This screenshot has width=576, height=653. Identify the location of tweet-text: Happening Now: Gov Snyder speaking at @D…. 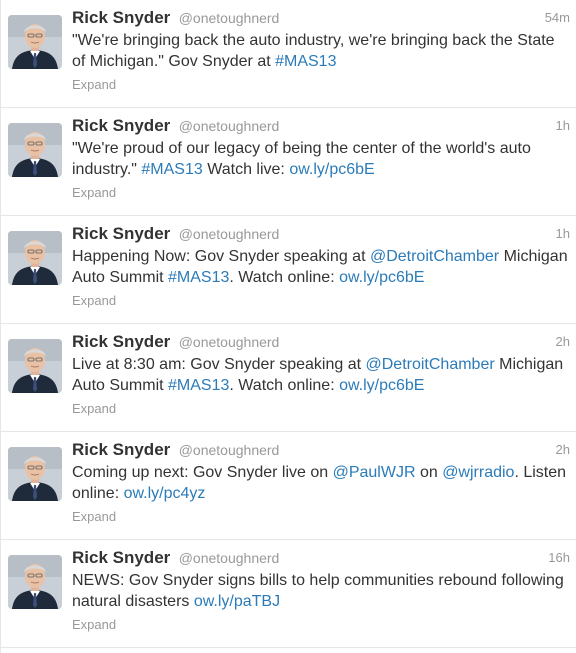
(321, 267).